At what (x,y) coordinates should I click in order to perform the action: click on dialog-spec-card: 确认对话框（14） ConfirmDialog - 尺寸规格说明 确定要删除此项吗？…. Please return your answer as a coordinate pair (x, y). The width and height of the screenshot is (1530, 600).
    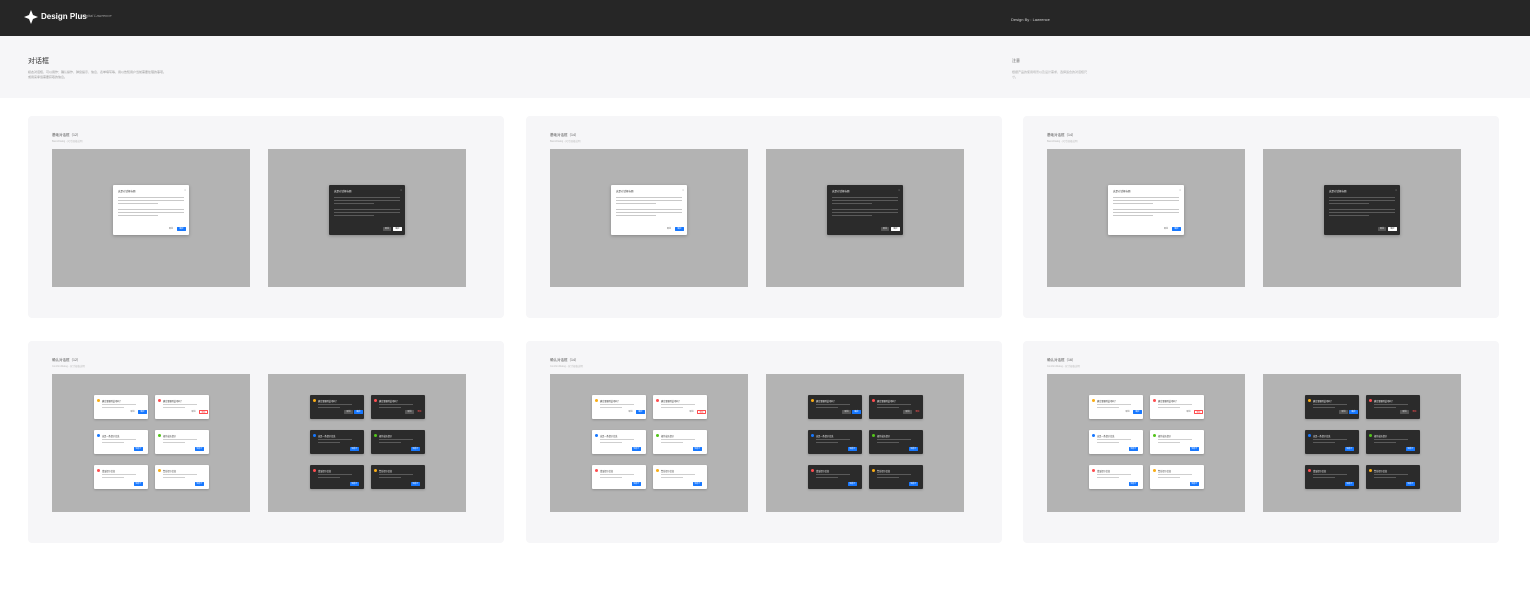
    Looking at the image, I should click on (764, 442).